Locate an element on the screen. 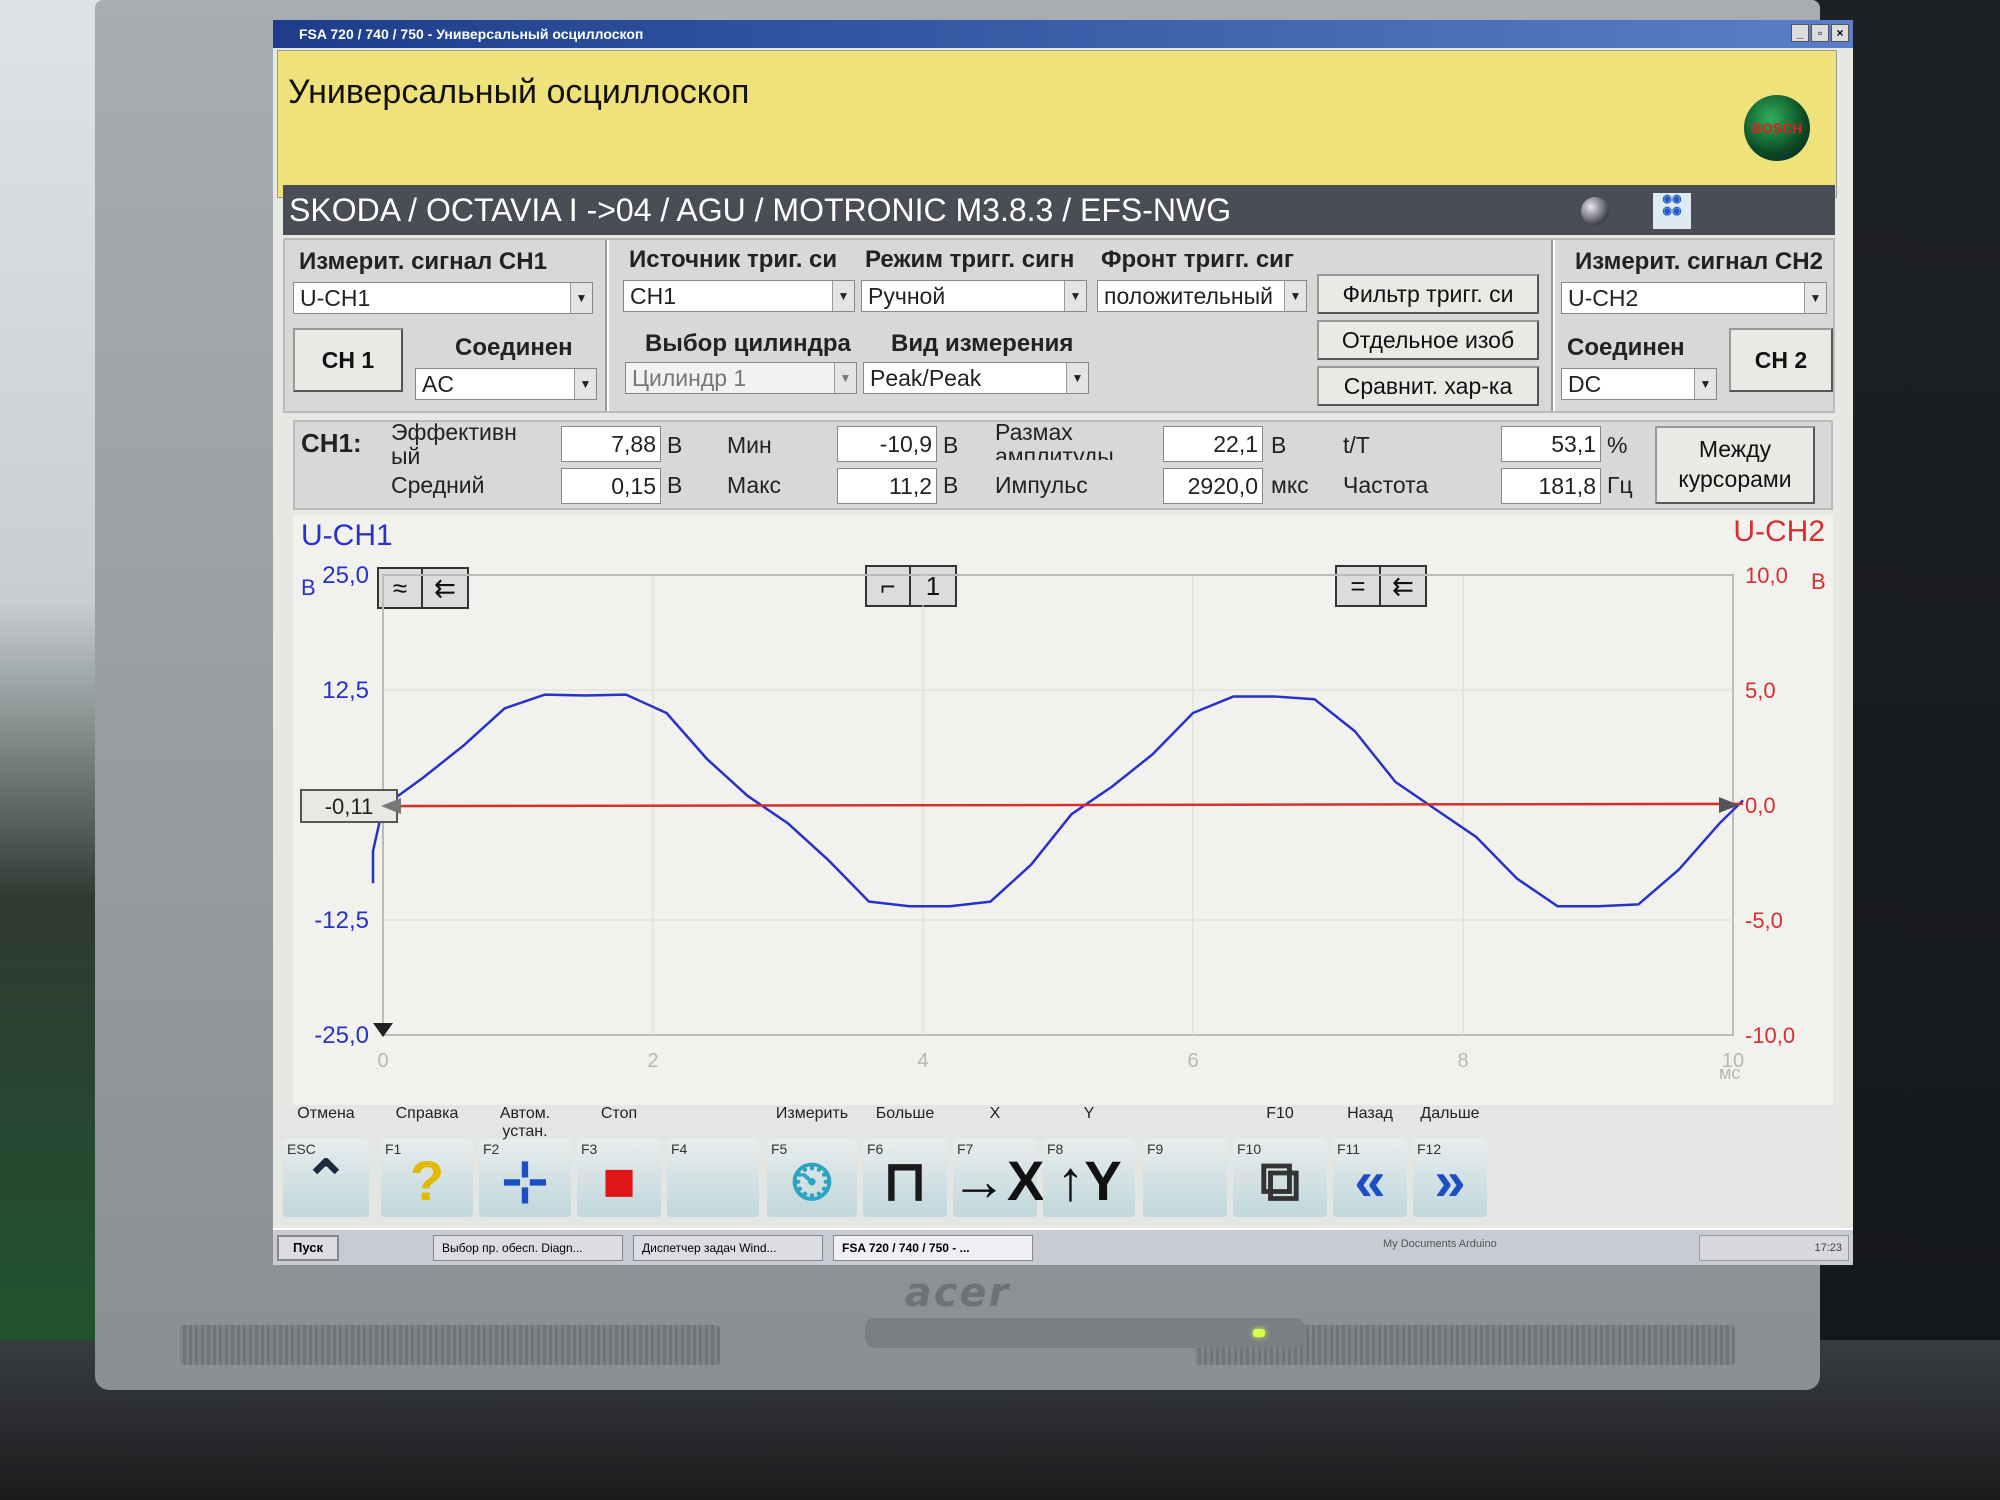  trigger-mode-select: Ручной ▼ is located at coordinates (974, 296).